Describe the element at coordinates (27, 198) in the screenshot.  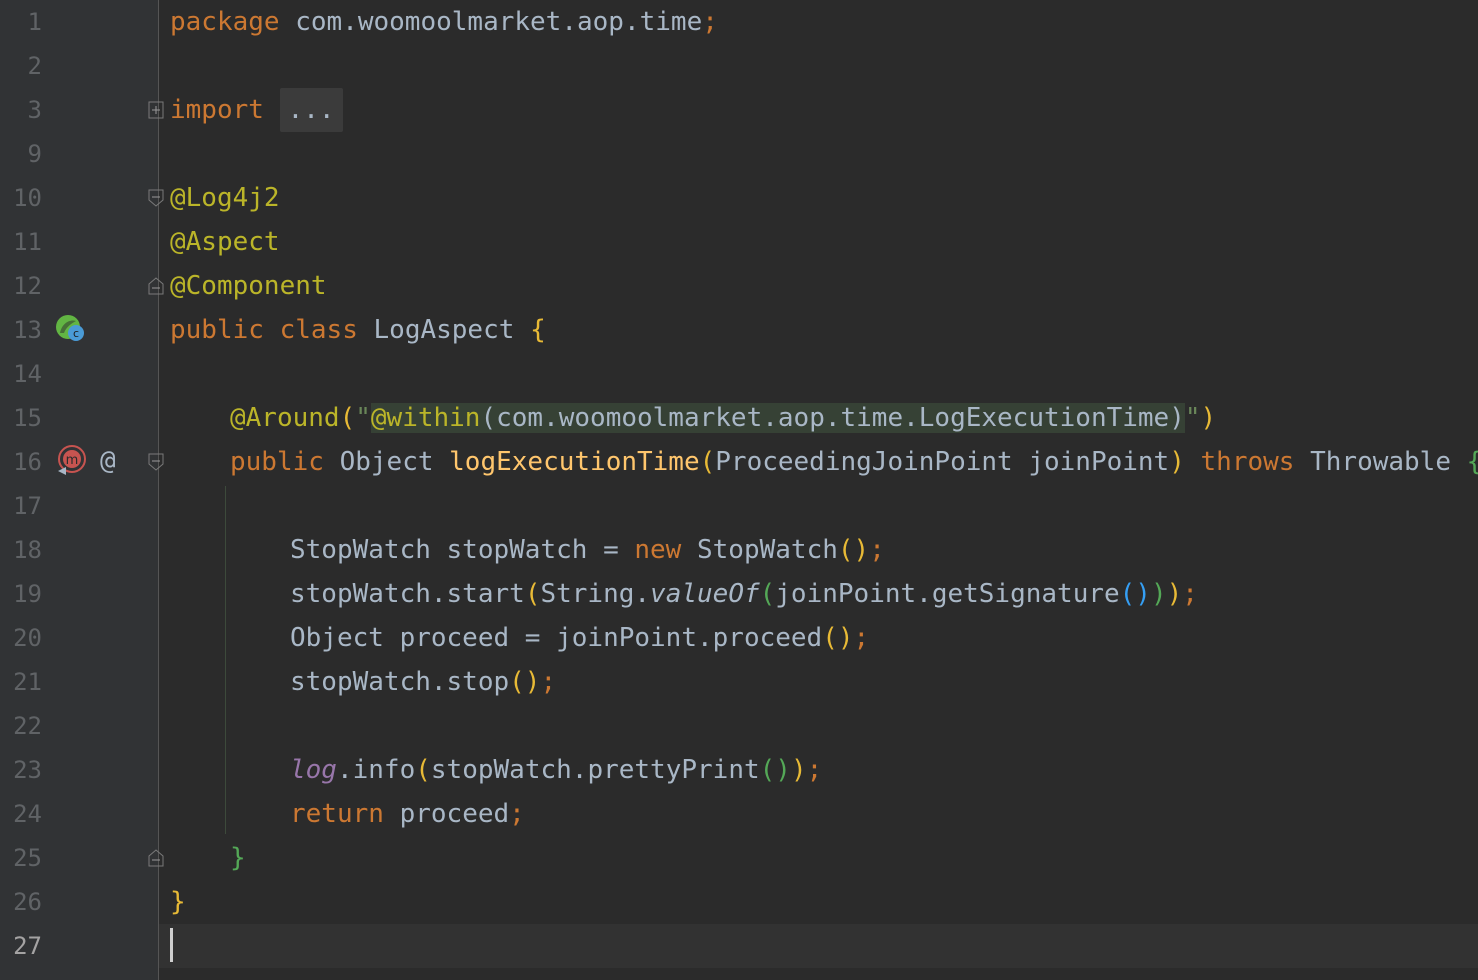
I see `line-number: 10` at that location.